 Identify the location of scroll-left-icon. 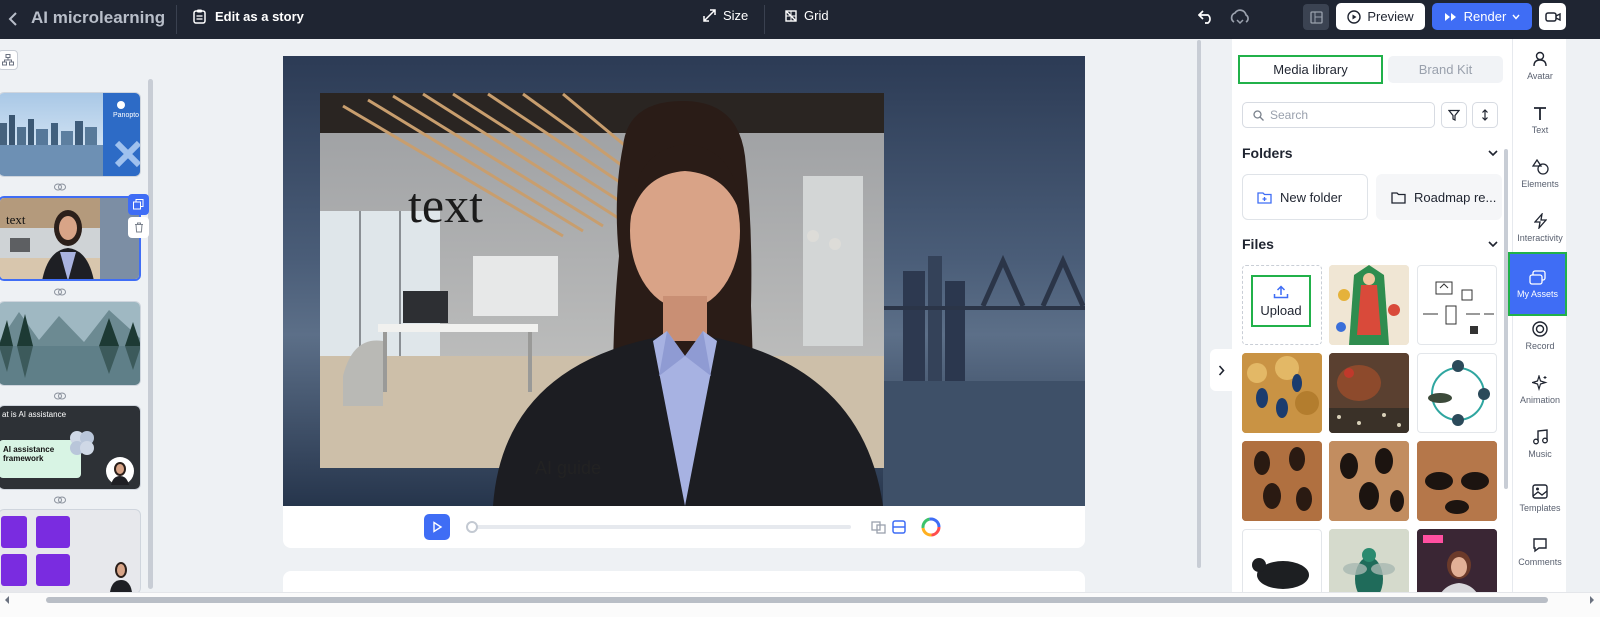
(7, 600).